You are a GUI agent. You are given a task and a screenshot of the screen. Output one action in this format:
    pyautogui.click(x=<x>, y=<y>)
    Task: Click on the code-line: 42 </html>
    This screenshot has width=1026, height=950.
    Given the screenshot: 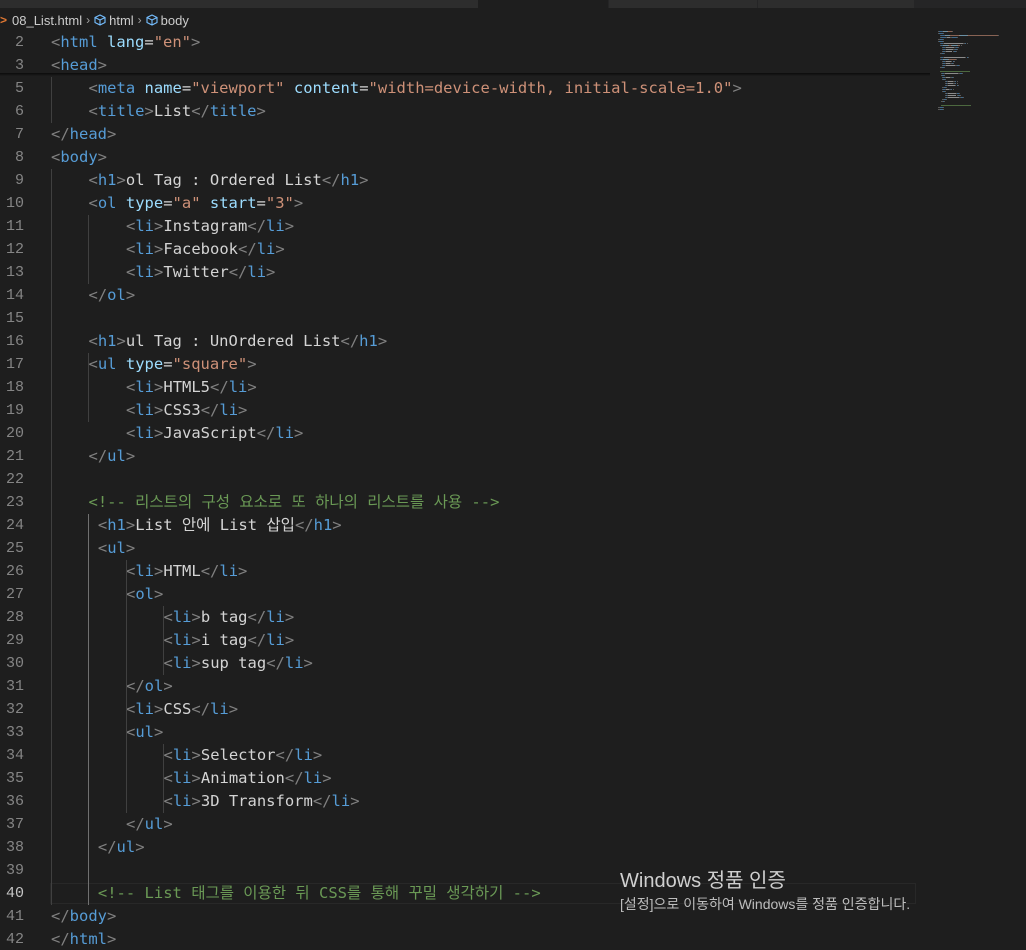 What is the action you would take?
    pyautogui.click(x=465, y=939)
    